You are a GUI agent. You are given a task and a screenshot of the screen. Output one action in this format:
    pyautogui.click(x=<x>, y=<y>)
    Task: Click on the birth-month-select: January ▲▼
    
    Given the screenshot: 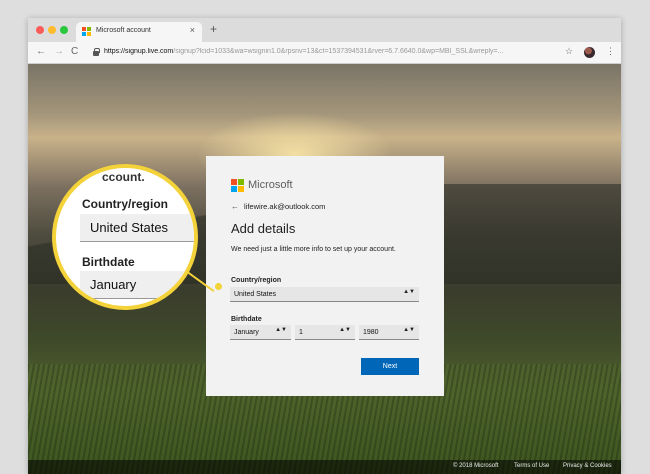 What is the action you would take?
    pyautogui.click(x=260, y=332)
    